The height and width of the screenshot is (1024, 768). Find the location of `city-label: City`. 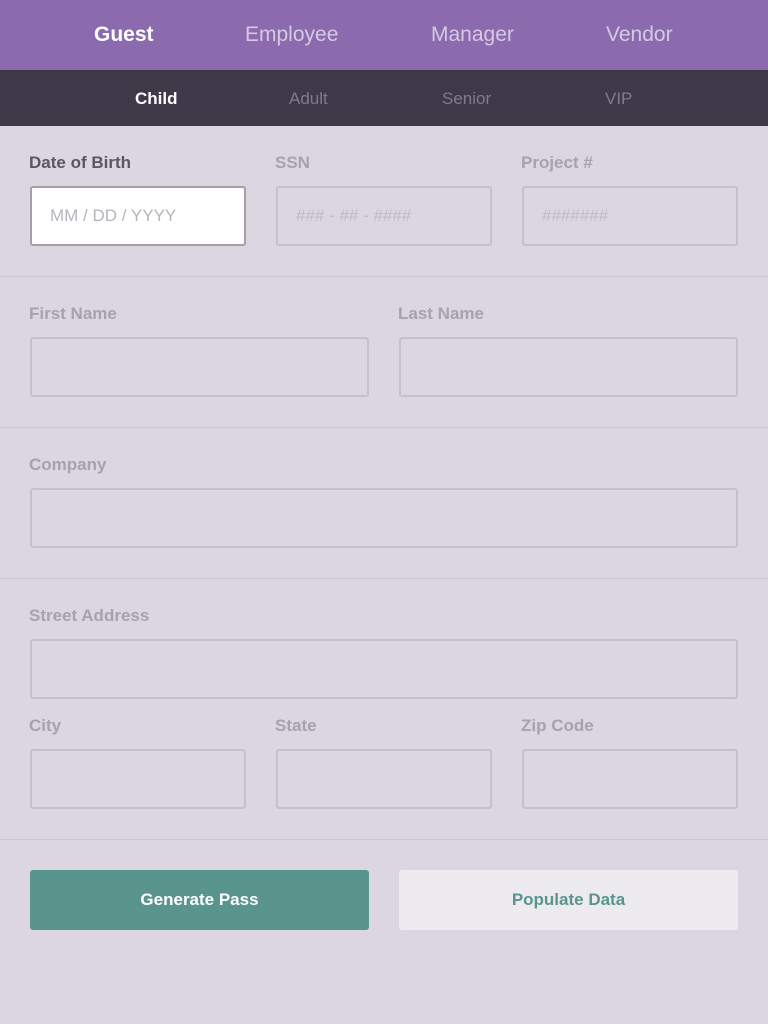

city-label: City is located at coordinates (45, 725).